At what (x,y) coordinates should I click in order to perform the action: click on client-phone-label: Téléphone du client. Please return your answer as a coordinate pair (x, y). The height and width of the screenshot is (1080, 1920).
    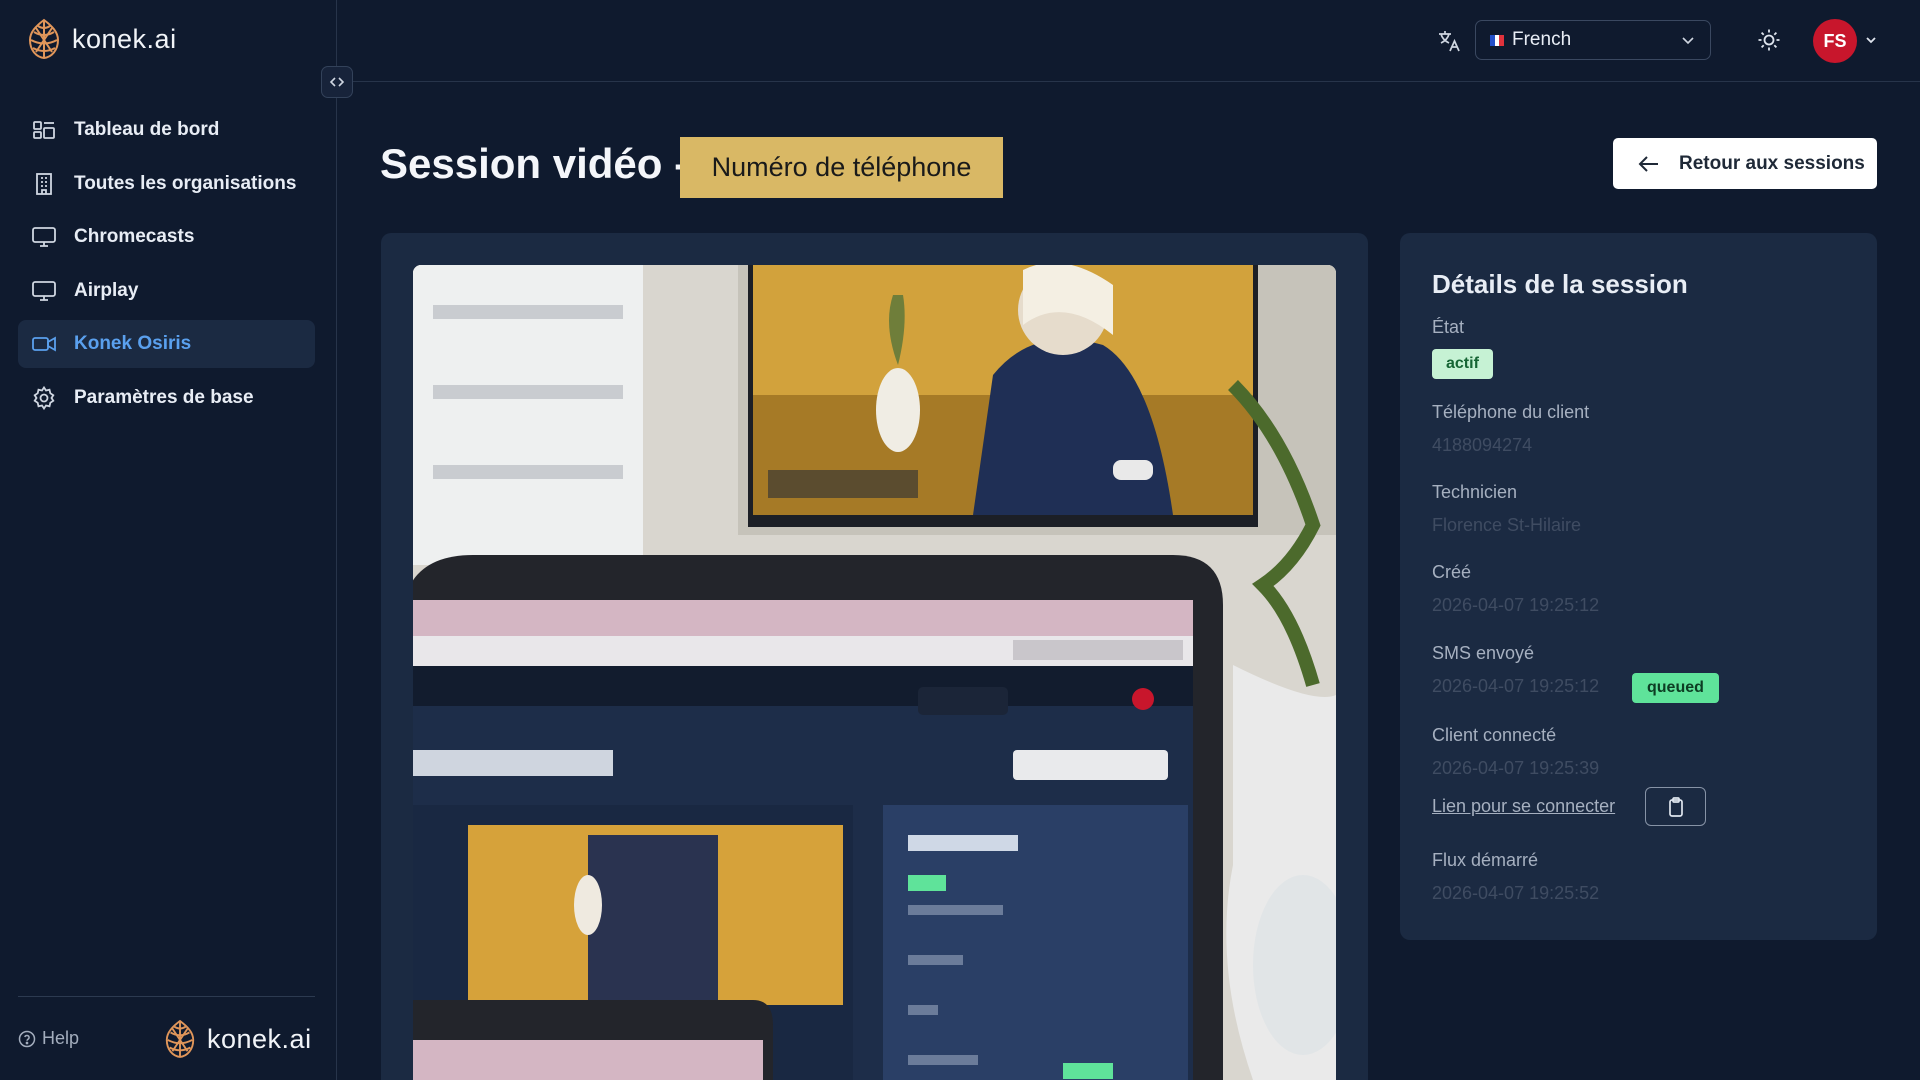
    Looking at the image, I should click on (1511, 412).